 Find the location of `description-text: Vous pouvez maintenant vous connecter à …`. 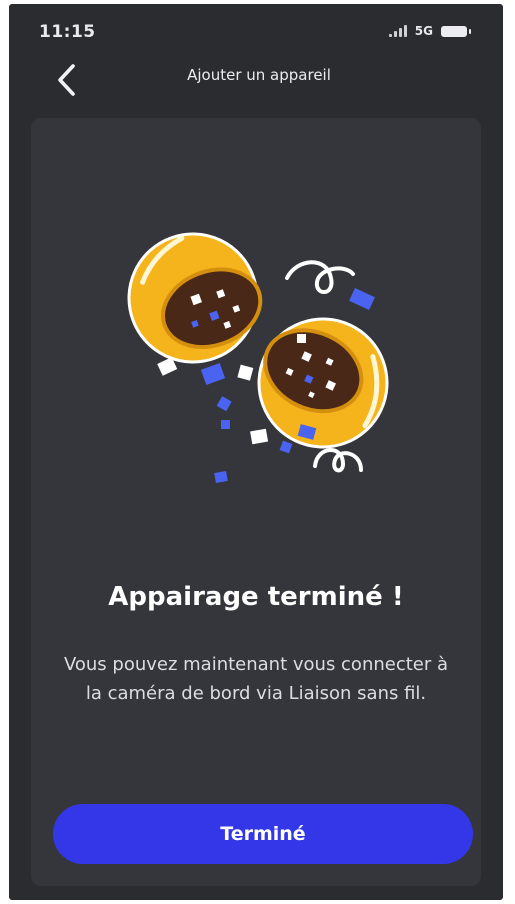

description-text: Vous pouvez maintenant vous connecter à … is located at coordinates (256, 679).